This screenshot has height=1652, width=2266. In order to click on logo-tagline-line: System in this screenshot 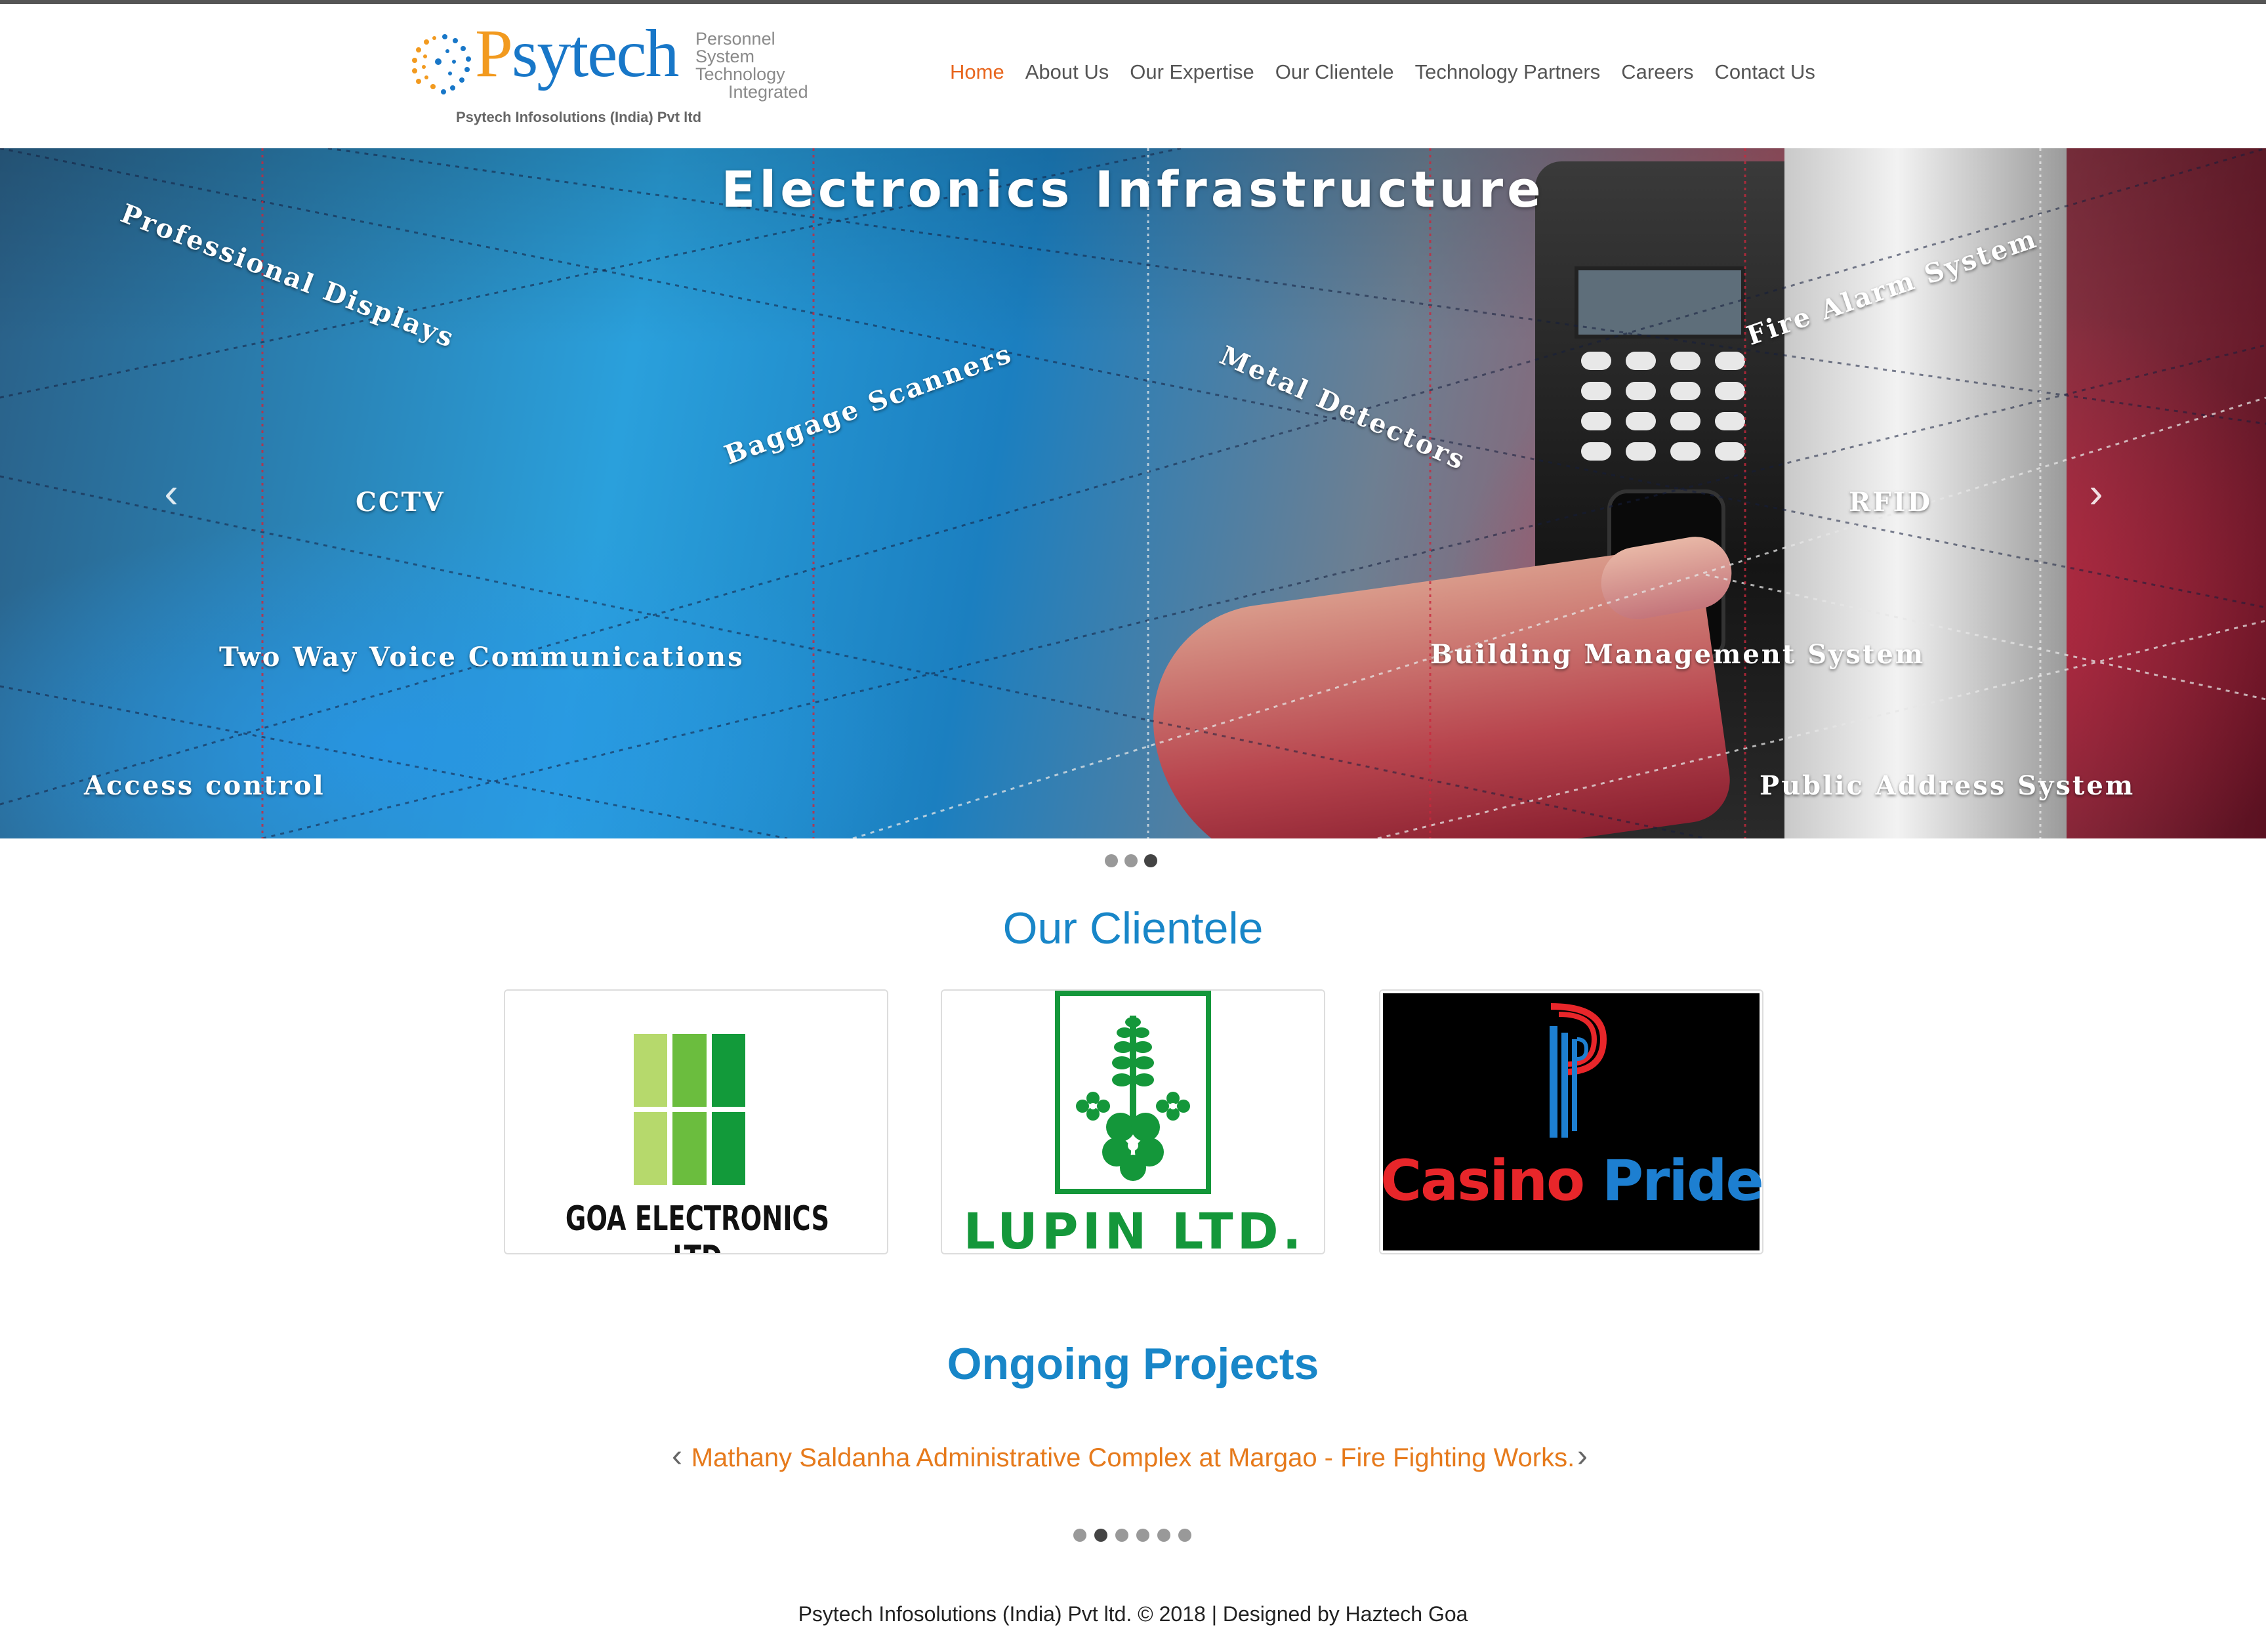, I will do `click(725, 57)`.